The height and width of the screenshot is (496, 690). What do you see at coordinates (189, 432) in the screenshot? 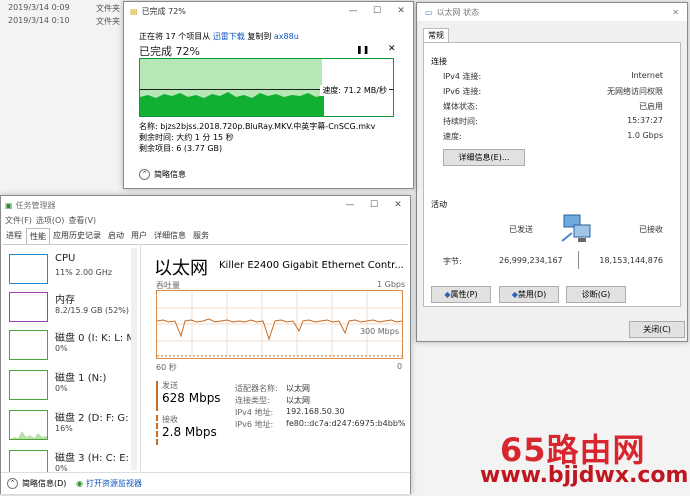
I see `recv-value: 2.8 Mbps` at bounding box center [189, 432].